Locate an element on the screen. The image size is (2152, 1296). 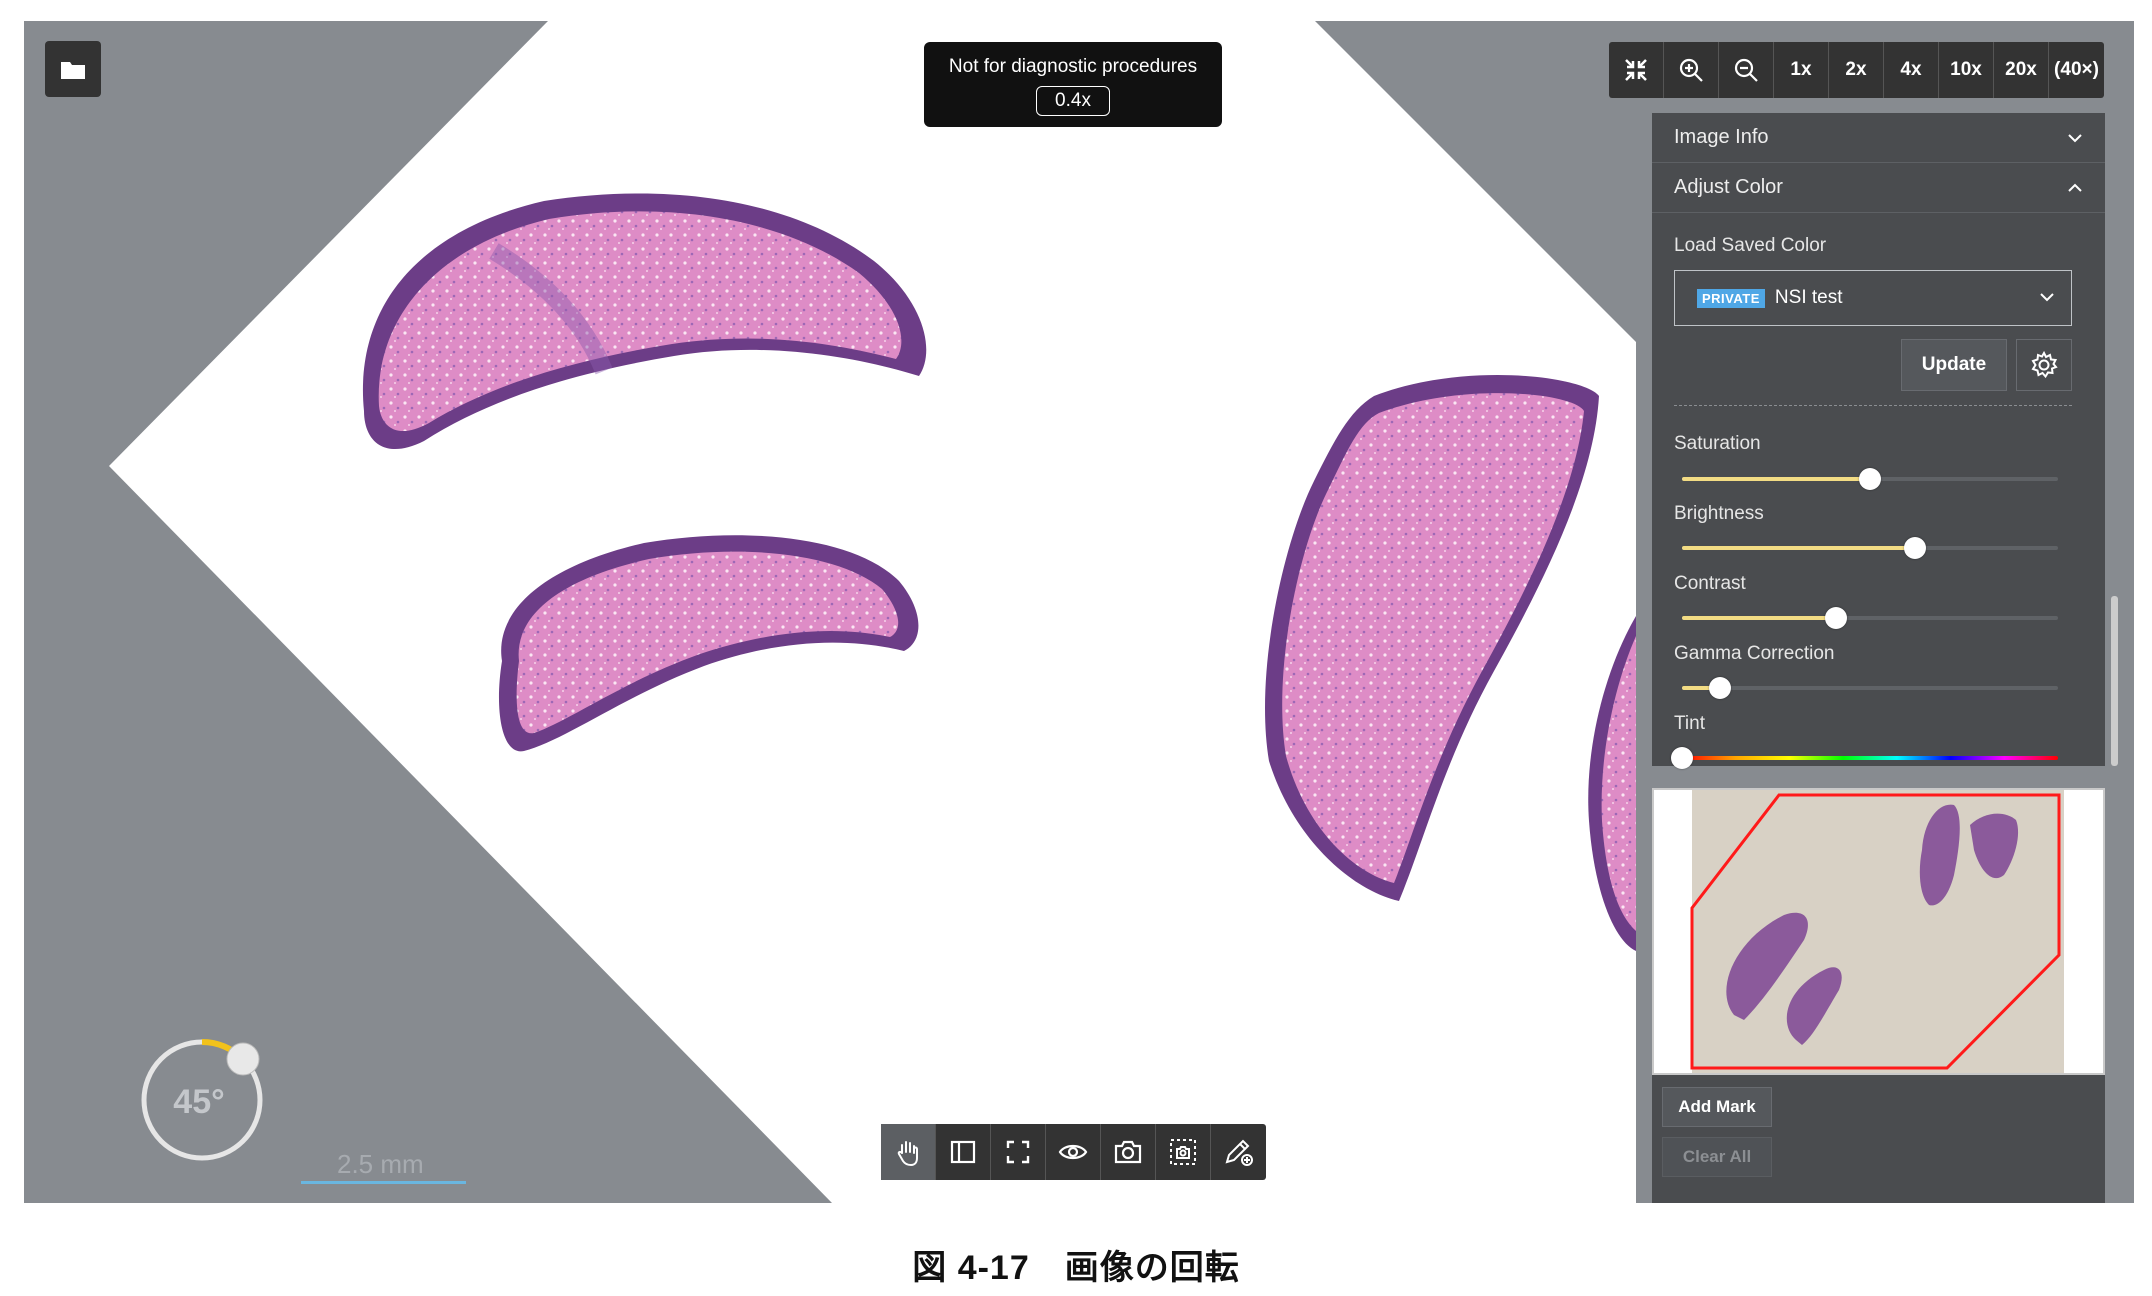
gamma-correction-label: Gamma Correction is located at coordinates (1754, 653).